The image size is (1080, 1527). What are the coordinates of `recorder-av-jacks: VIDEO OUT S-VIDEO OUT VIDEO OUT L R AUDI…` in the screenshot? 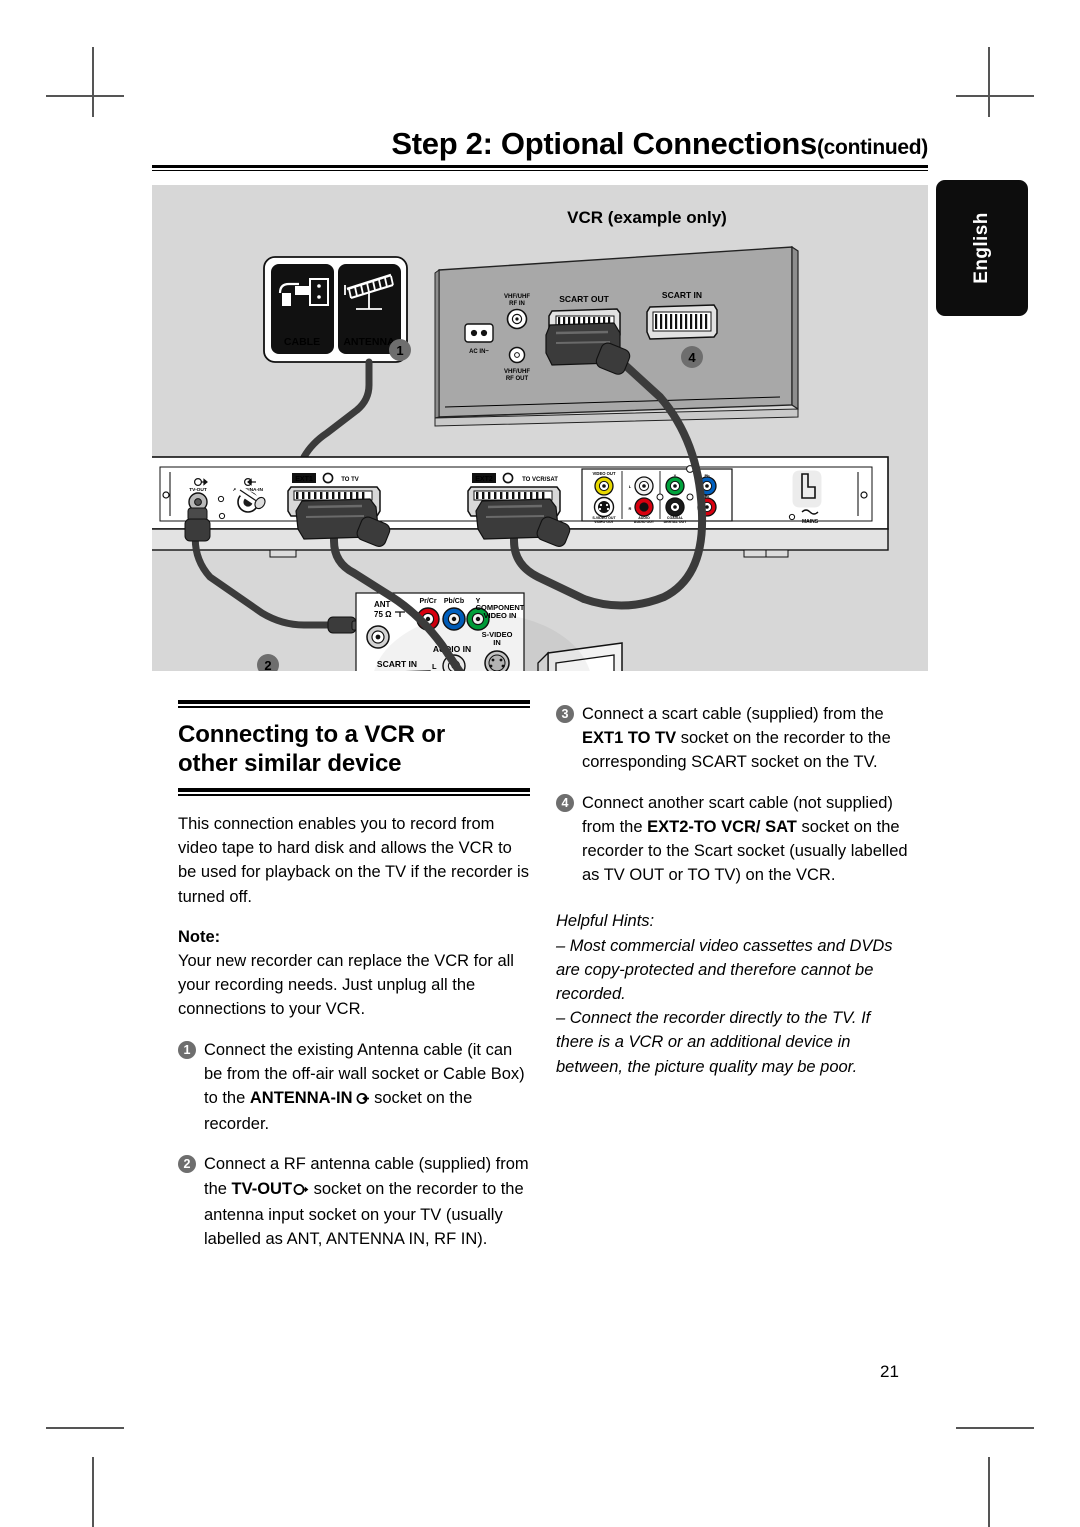 It's located at (657, 494).